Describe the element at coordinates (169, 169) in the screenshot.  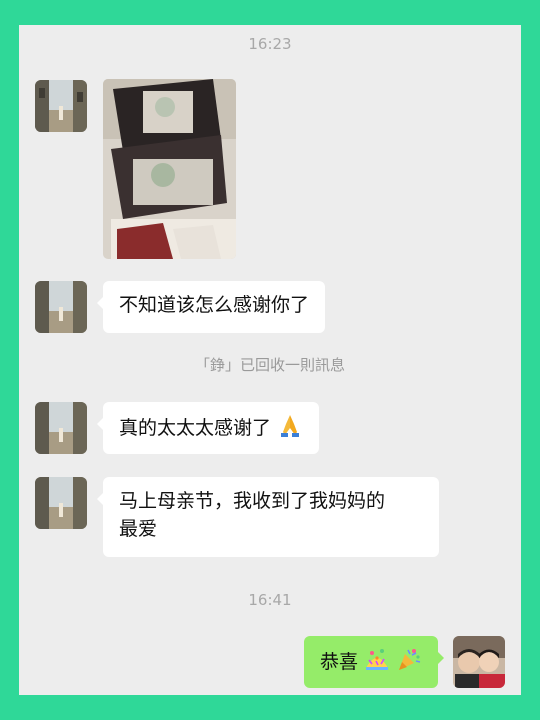
I see `shared-photo` at that location.